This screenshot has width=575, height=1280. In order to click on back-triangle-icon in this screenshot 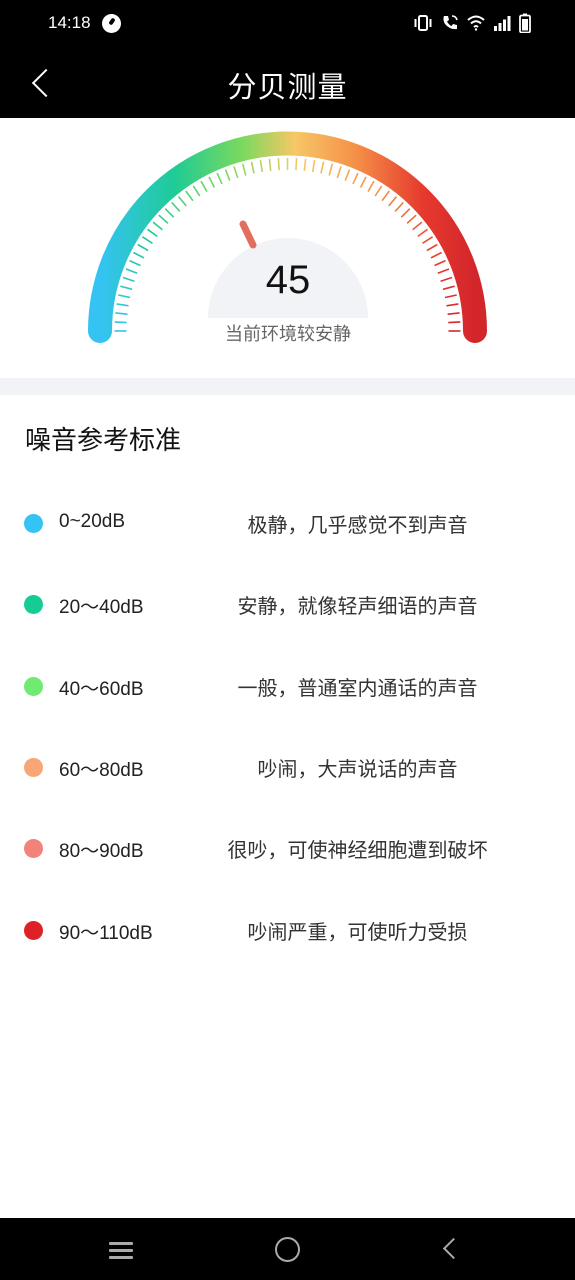, I will do `click(452, 1250)`.